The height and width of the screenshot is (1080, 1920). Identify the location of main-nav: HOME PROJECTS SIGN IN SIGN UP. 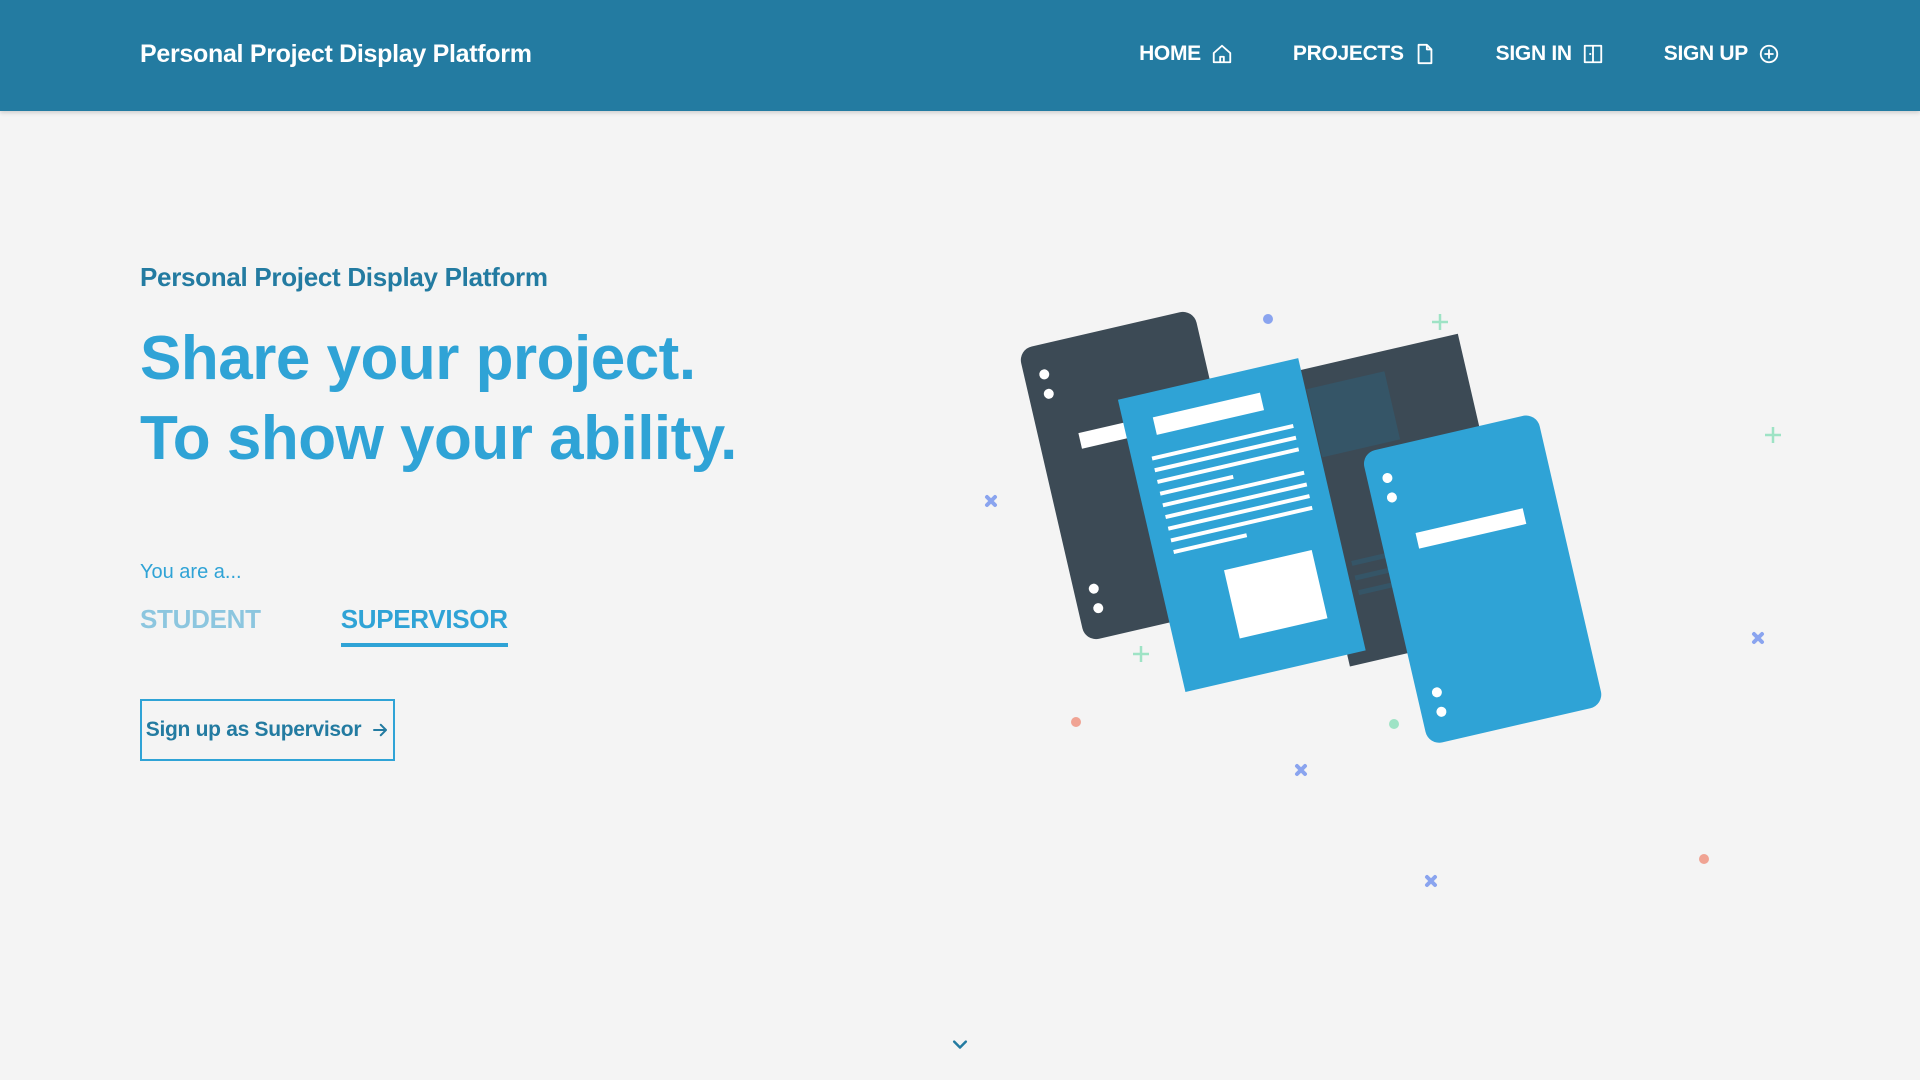
(1459, 54).